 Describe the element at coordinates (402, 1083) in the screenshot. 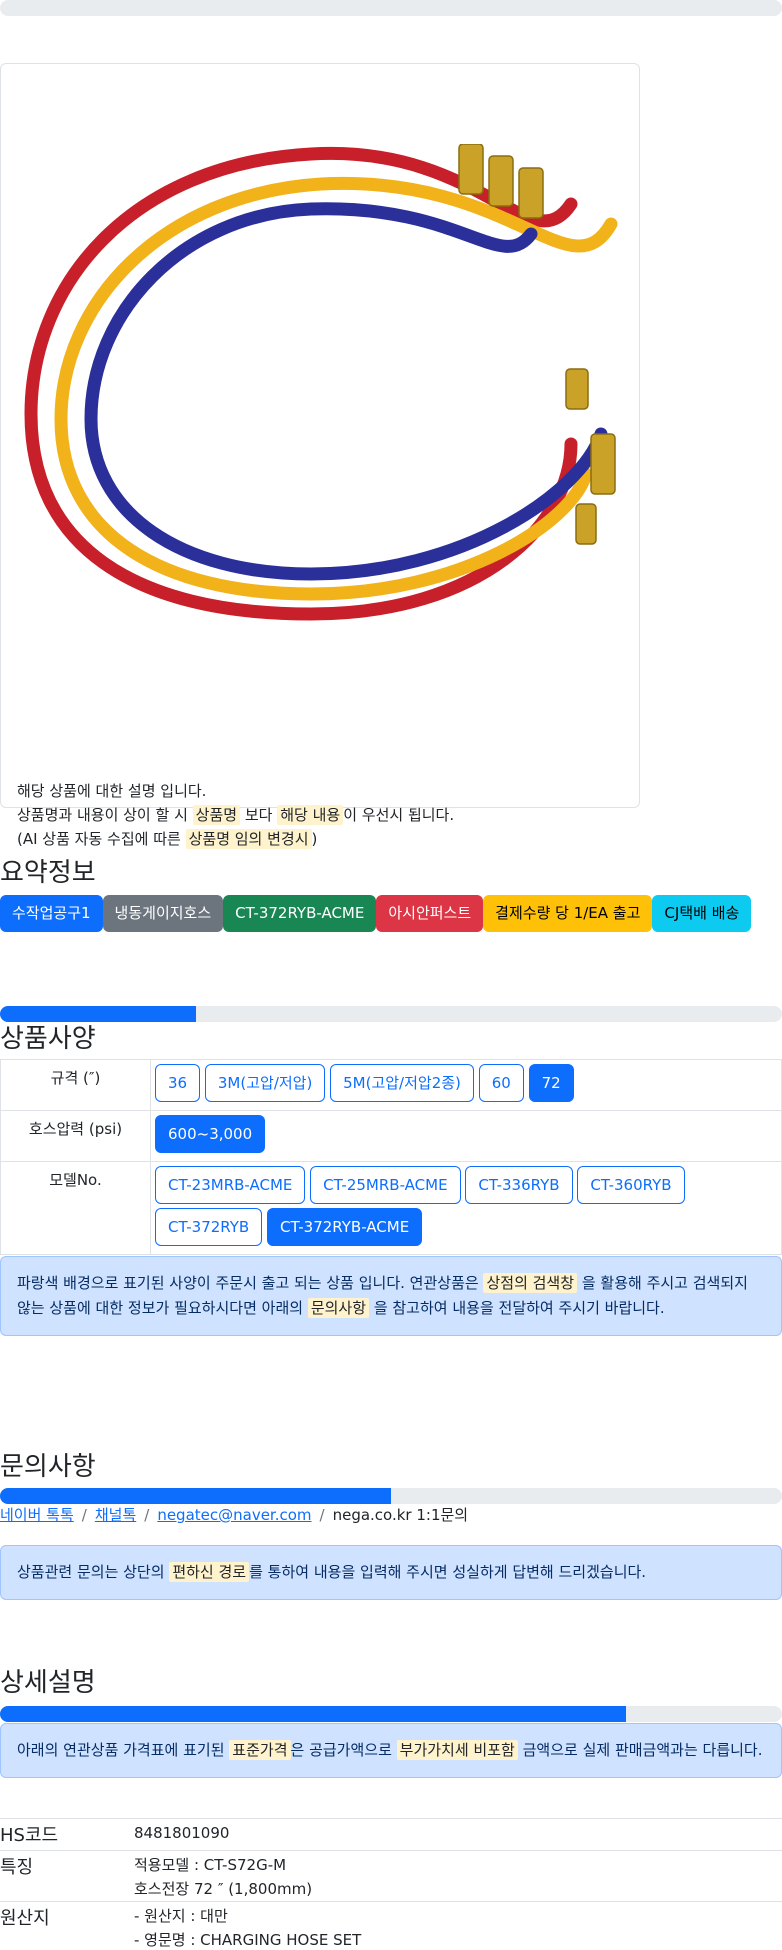

I see `option-5m: 5M(고압/저압2종)` at that location.